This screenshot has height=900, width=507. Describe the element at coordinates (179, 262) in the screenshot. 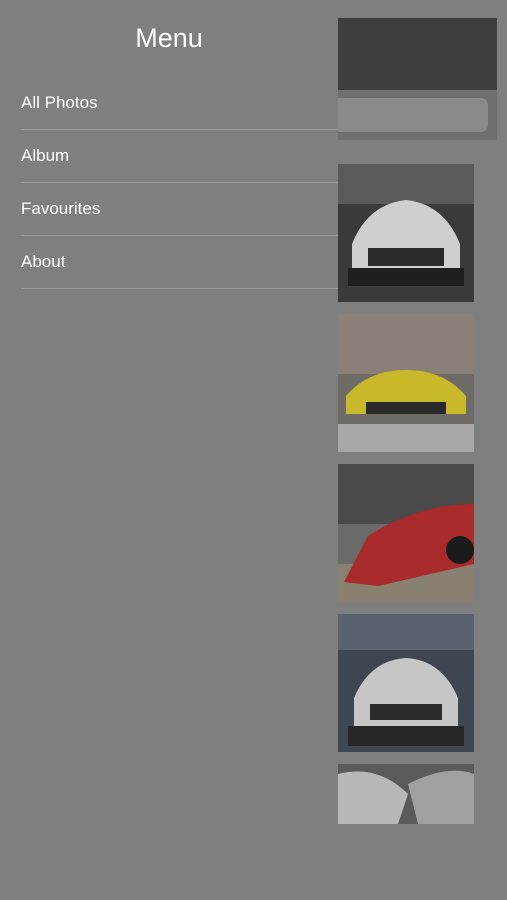

I see `menu-item-about: About` at that location.